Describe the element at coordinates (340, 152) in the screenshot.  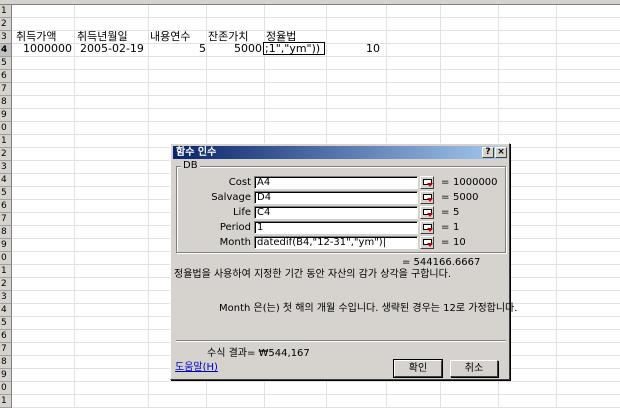
I see `dialog-titlebar: 함수 인수 ? ×` at that location.